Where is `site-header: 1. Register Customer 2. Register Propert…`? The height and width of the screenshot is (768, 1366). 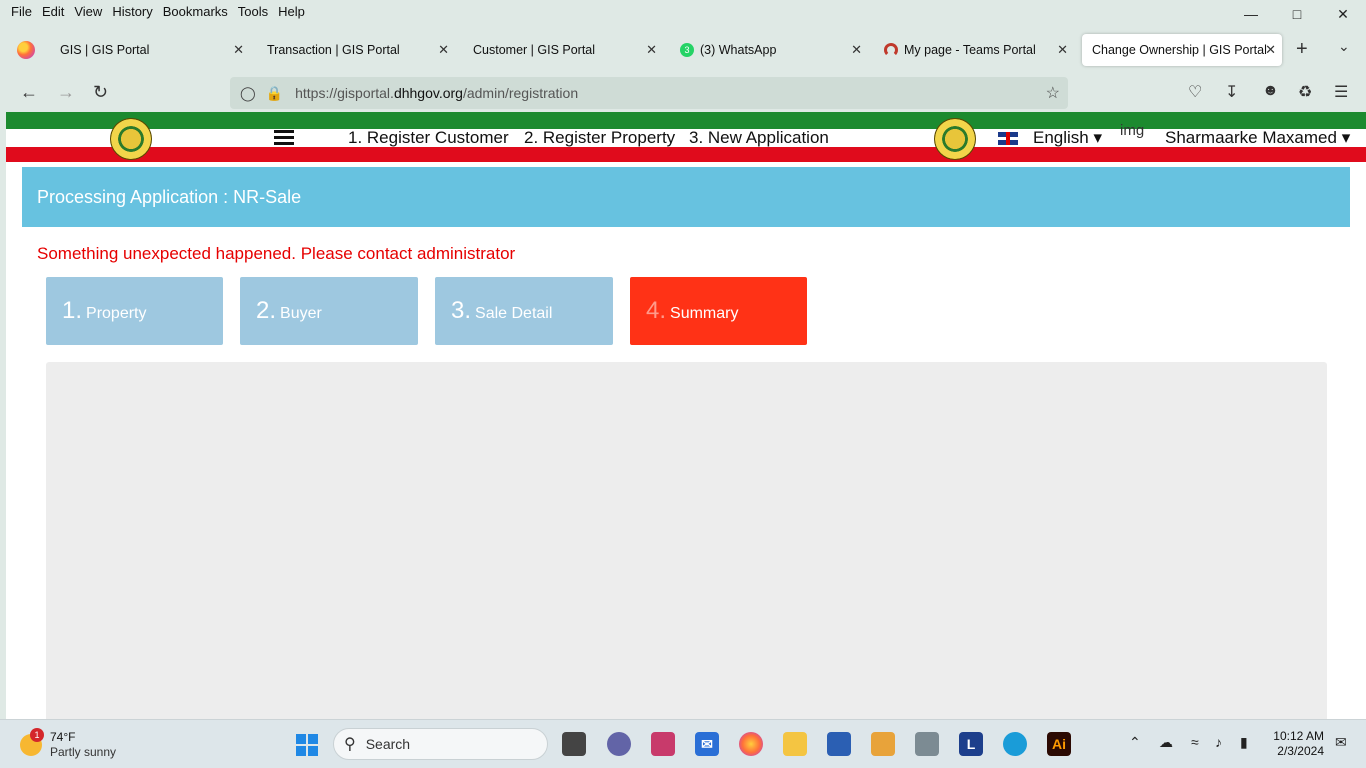 site-header: 1. Register Customer 2. Register Propert… is located at coordinates (686, 137).